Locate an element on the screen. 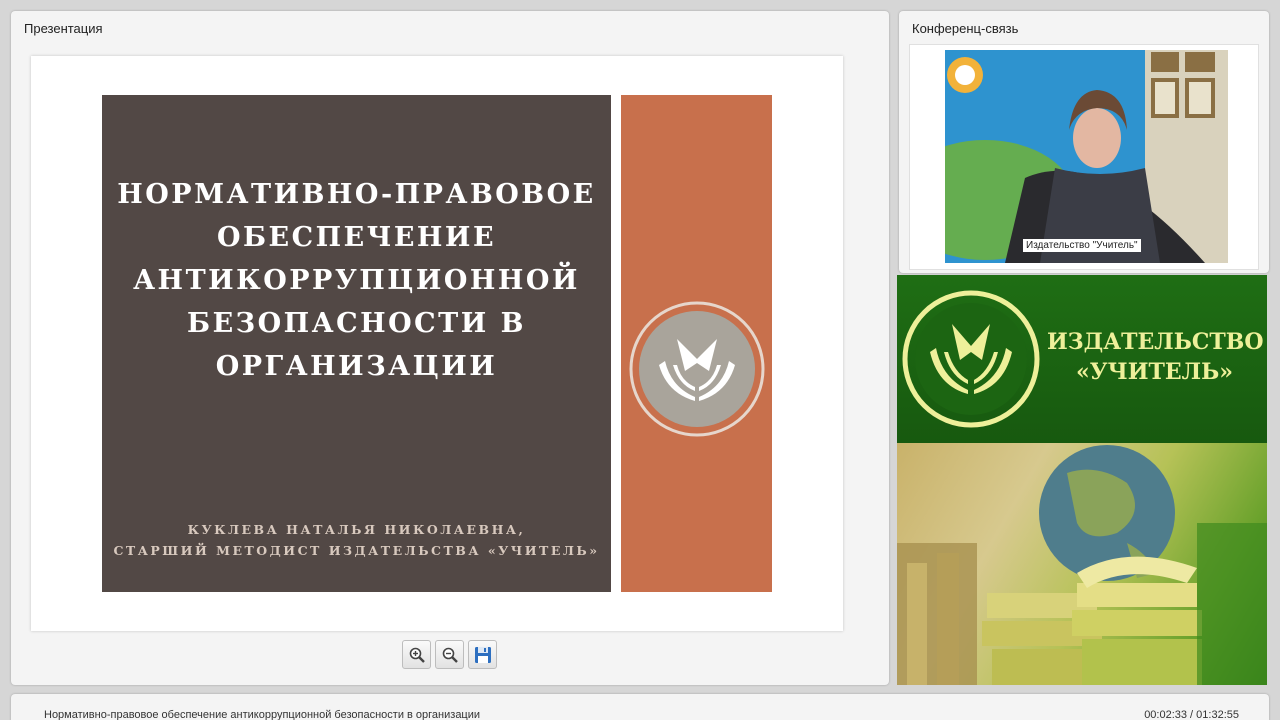 The height and width of the screenshot is (720, 1280). zoom-in-icon is located at coordinates (417, 655).